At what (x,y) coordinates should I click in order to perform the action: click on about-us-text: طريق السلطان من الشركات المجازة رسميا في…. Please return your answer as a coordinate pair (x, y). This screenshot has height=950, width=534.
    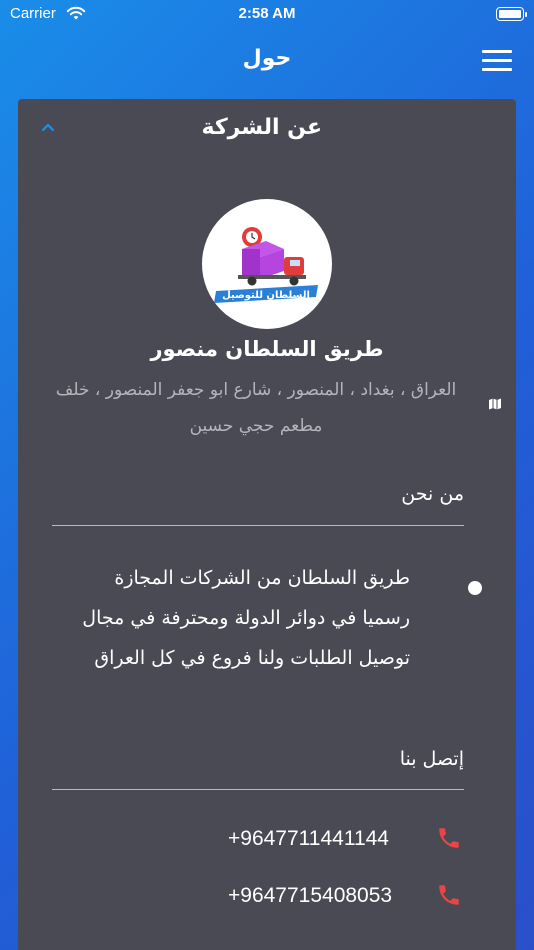
    Looking at the image, I should click on (246, 618).